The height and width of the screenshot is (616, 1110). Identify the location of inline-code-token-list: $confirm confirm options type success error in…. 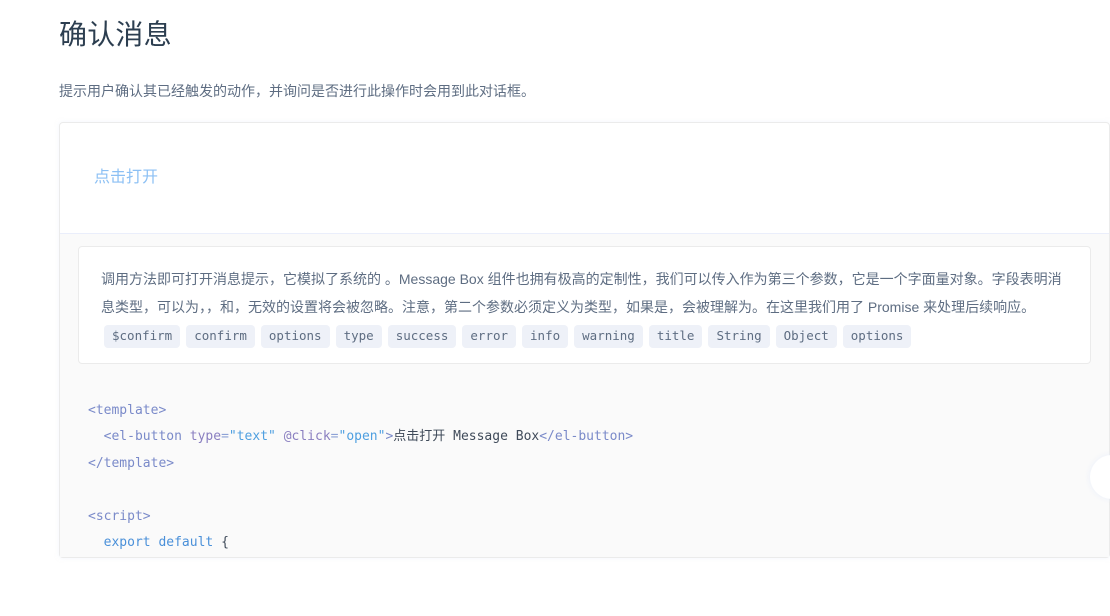
(507, 336).